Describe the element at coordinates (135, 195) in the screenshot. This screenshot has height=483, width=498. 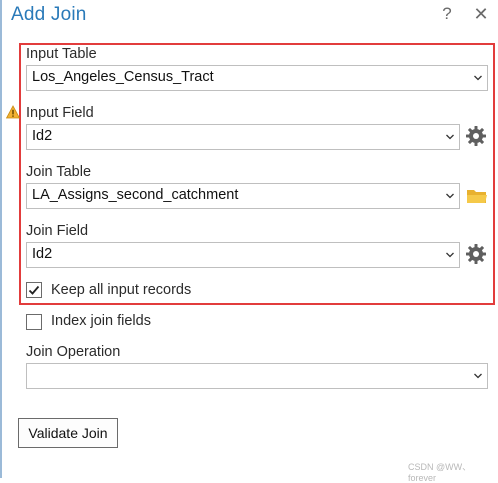
I see `join-table-value: LA_Assigns_second_catchment` at that location.